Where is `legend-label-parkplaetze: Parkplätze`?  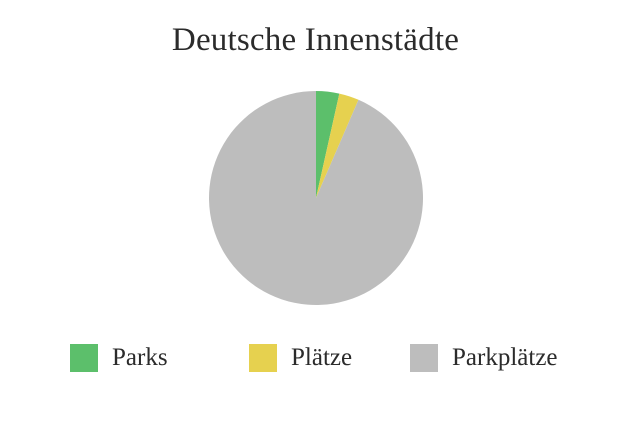
legend-label-parkplaetze: Parkplätze is located at coordinates (505, 357).